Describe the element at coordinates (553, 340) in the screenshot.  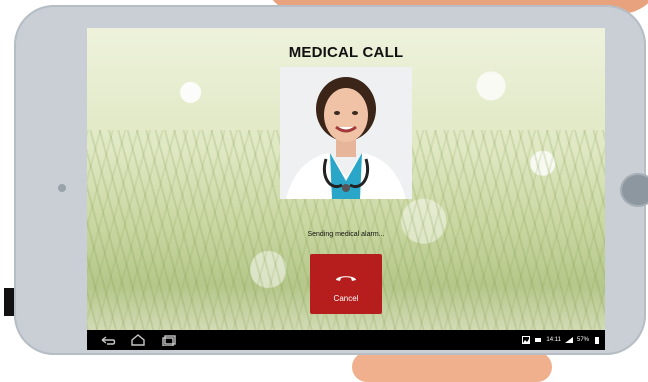
I see `status-time: 14:11` at that location.